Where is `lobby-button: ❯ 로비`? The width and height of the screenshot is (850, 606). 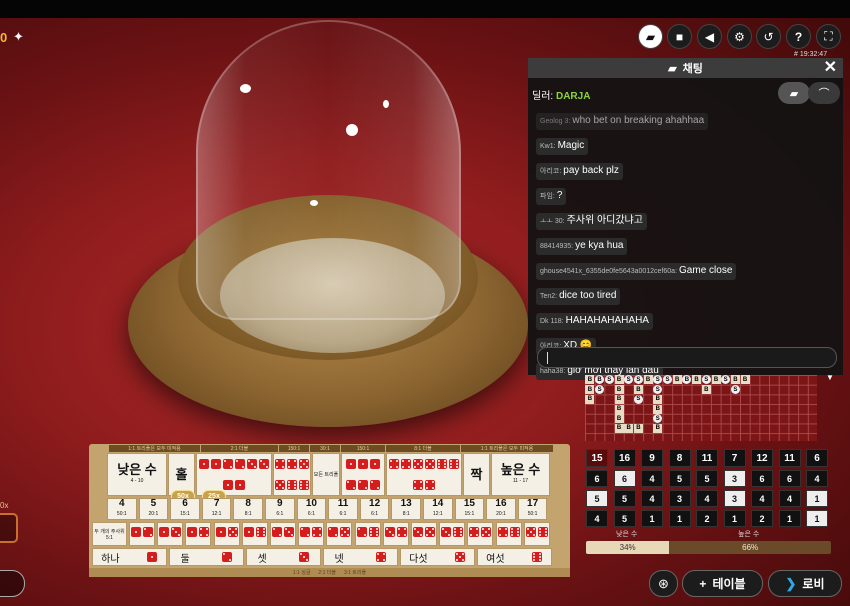
lobby-button: ❯ 로비 is located at coordinates (805, 583).